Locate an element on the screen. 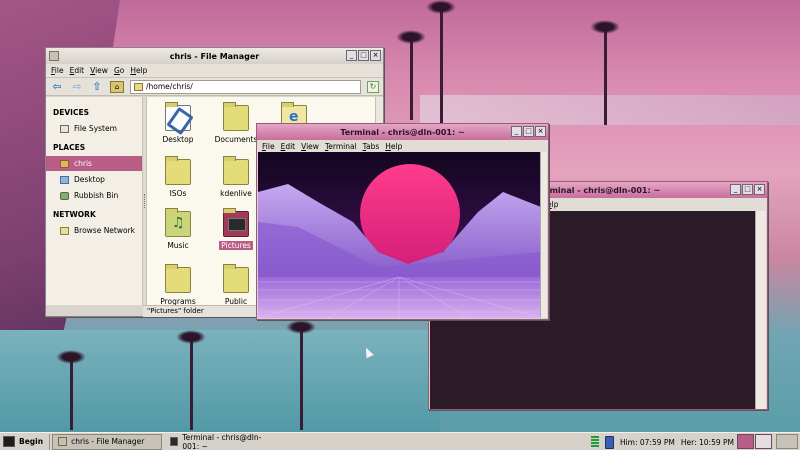 The width and height of the screenshot is (800, 450). window-title: Terminal - chris@dln-001: ~ is located at coordinates (598, 190).